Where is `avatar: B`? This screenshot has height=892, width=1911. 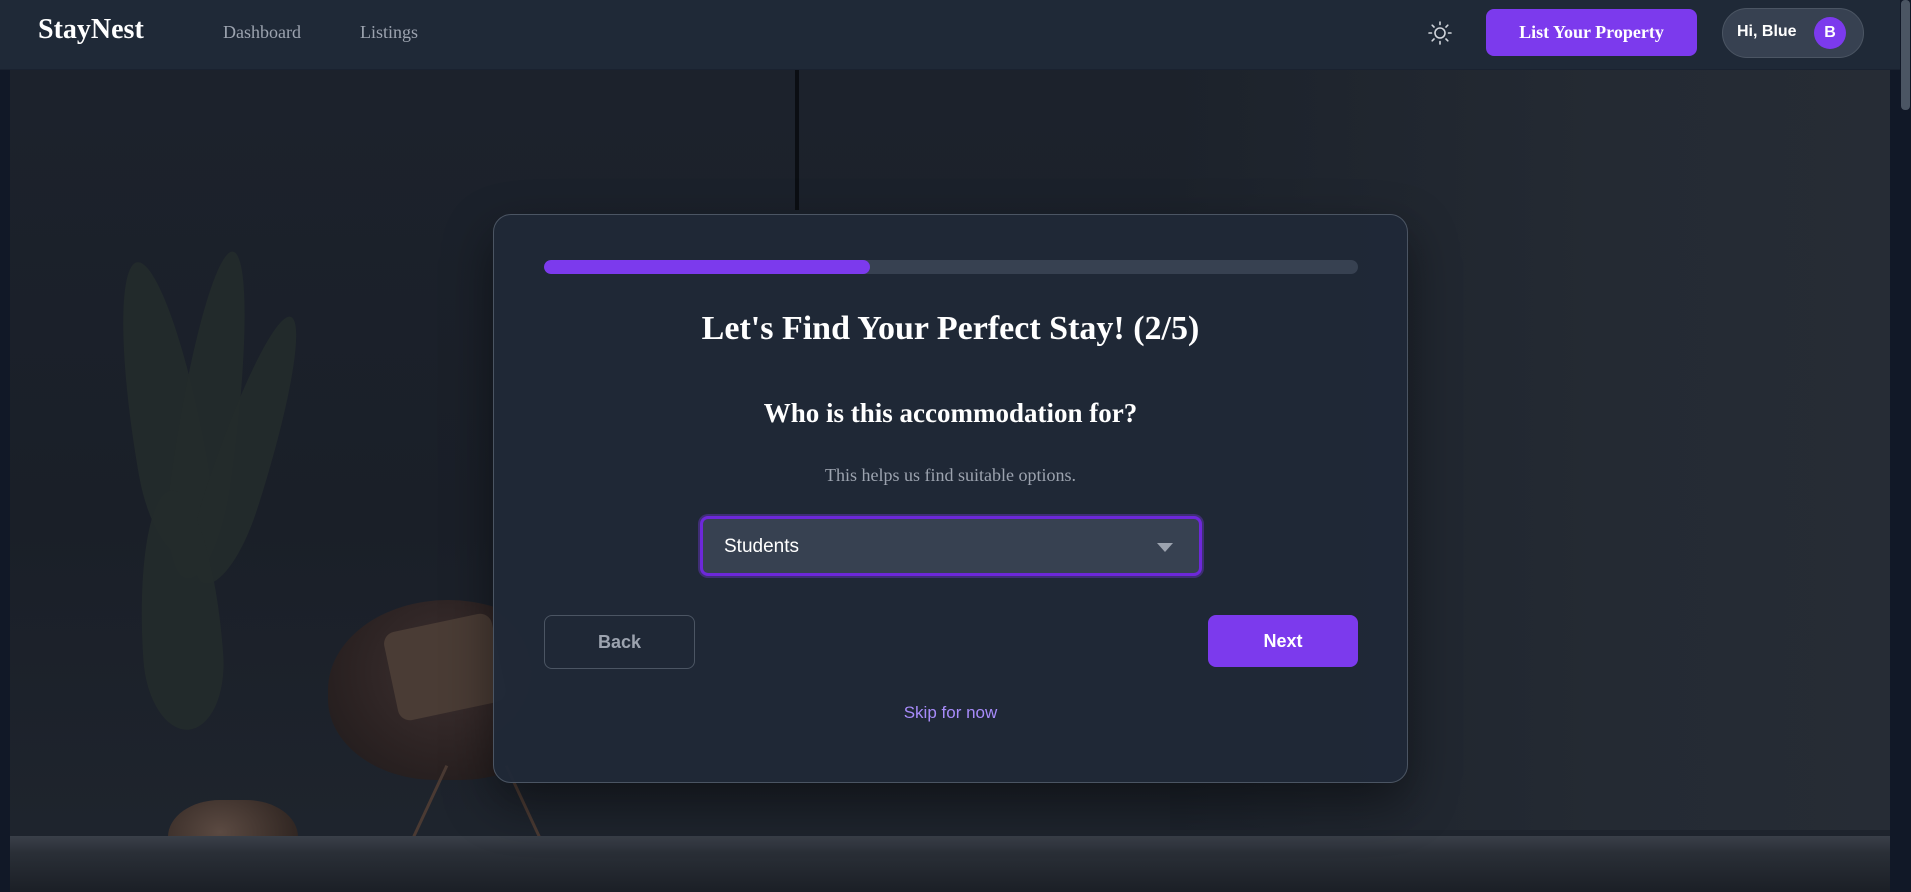 avatar: B is located at coordinates (1830, 33).